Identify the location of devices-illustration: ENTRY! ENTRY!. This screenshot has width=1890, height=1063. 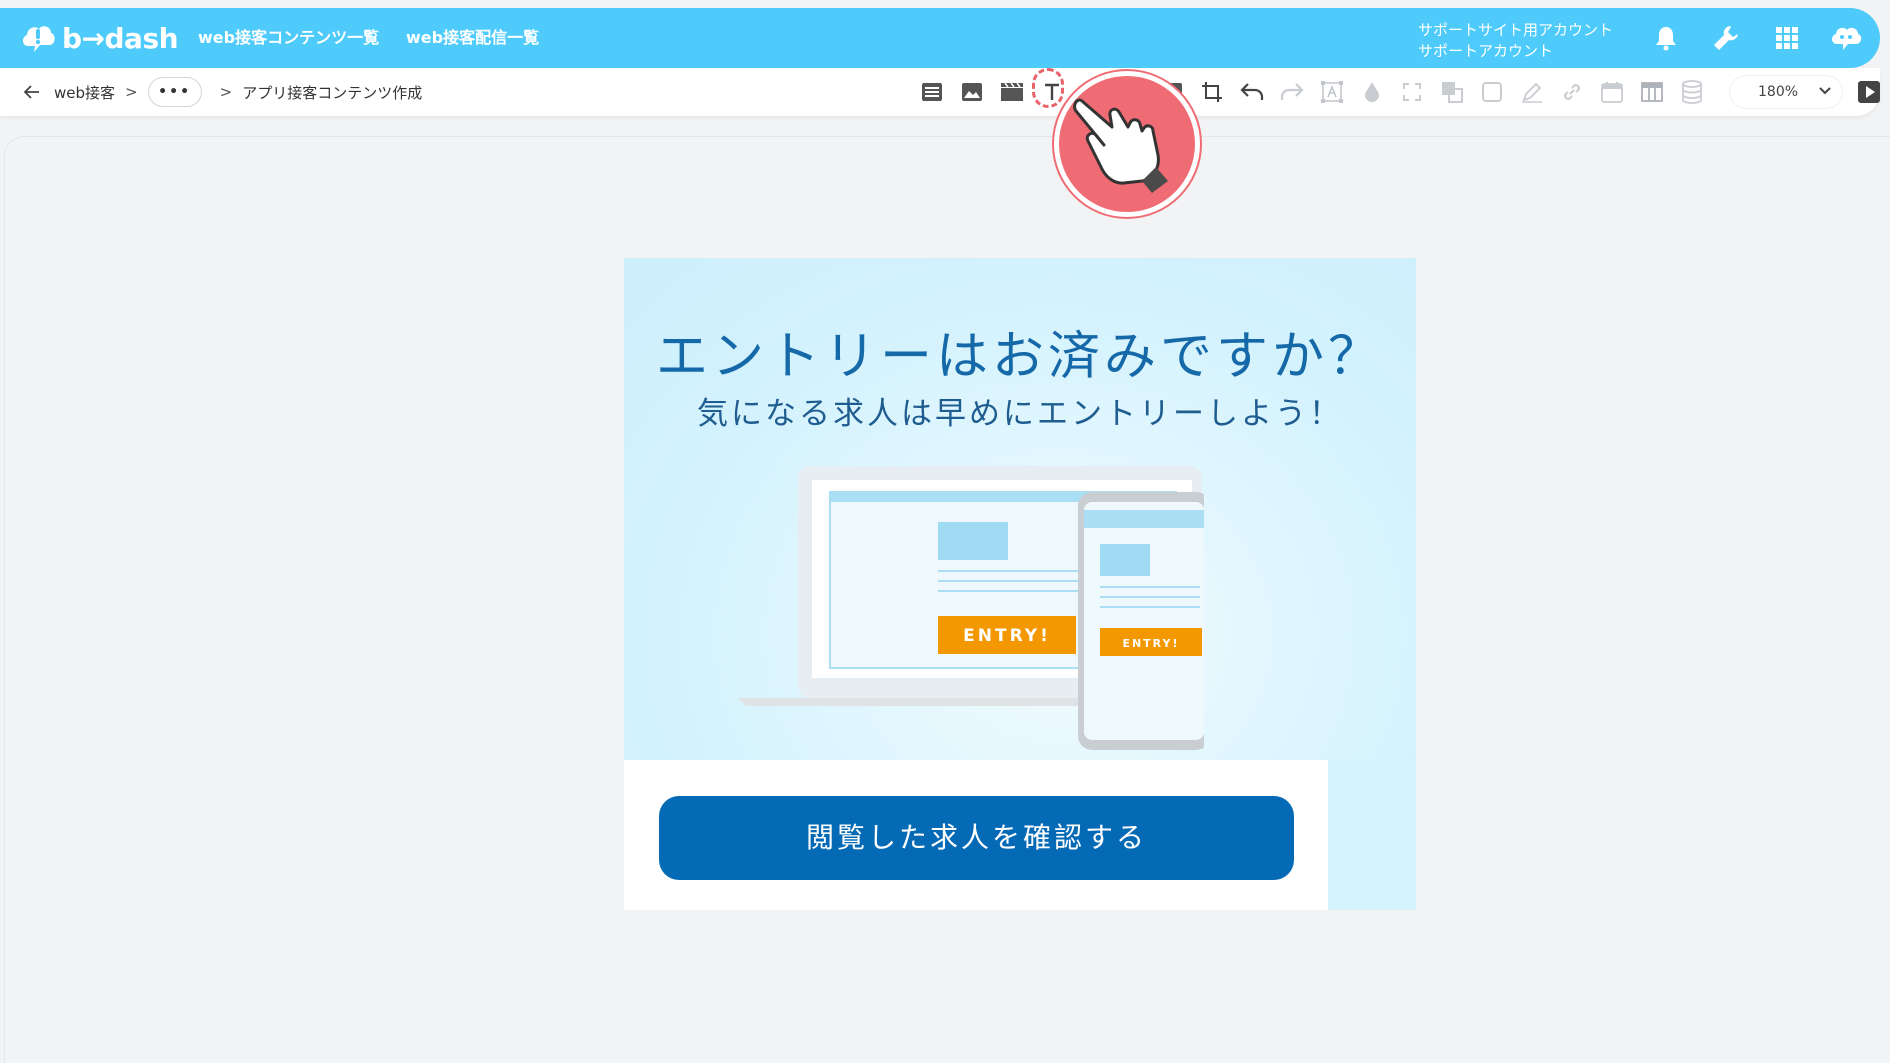
(969, 608).